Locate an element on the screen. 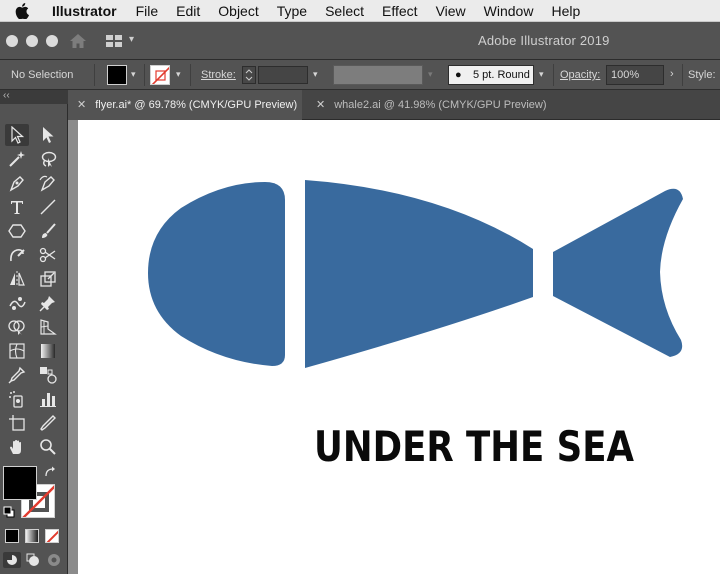 This screenshot has width=720, height=574. fish-head-shape is located at coordinates (216, 274).